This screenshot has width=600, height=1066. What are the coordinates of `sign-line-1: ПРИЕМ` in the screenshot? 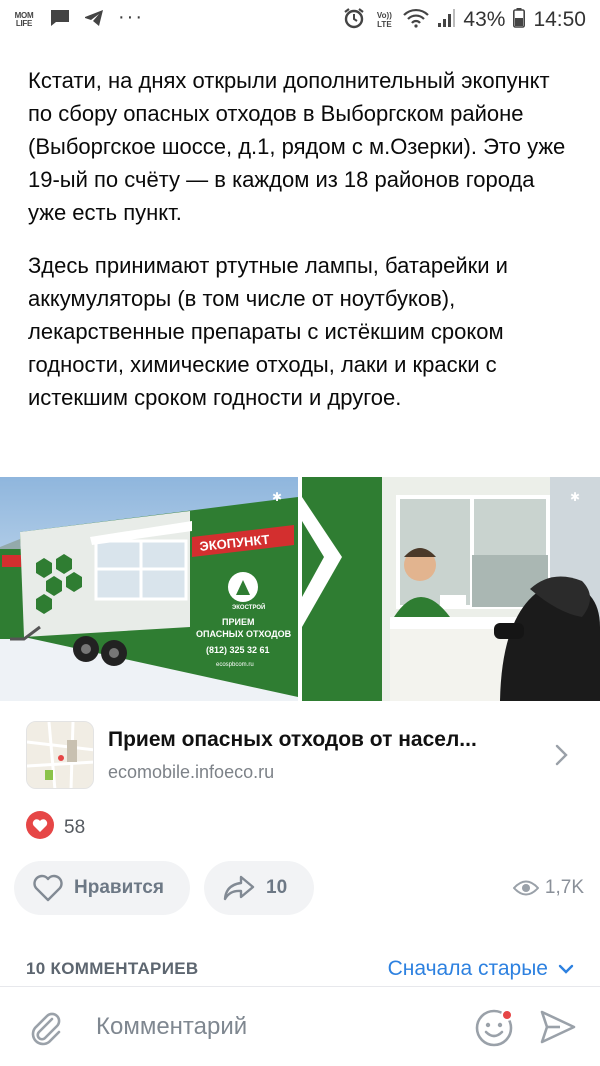 It's located at (238, 622).